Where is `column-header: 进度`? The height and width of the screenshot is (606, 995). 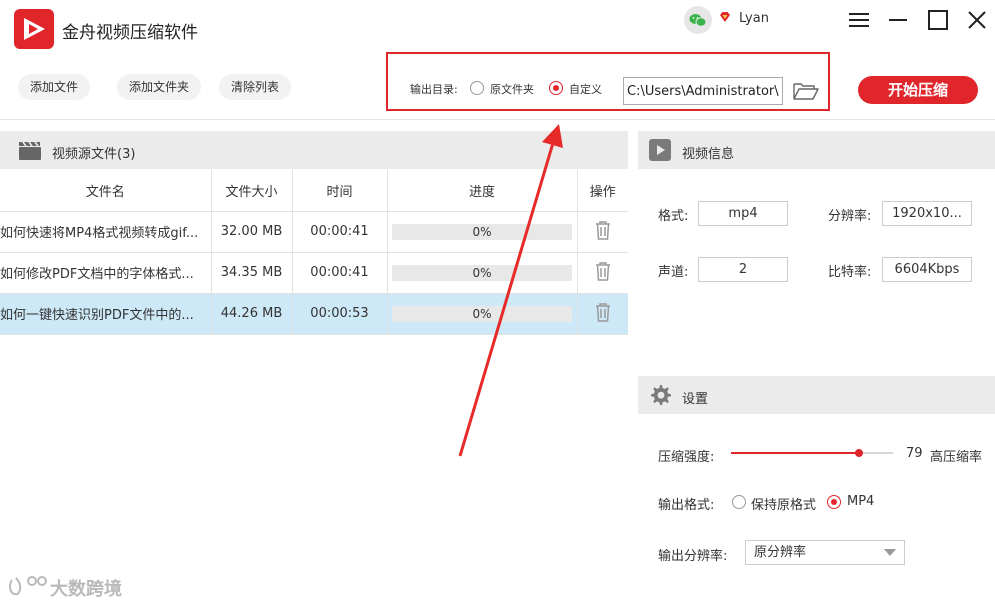
column-header: 进度 is located at coordinates (482, 191).